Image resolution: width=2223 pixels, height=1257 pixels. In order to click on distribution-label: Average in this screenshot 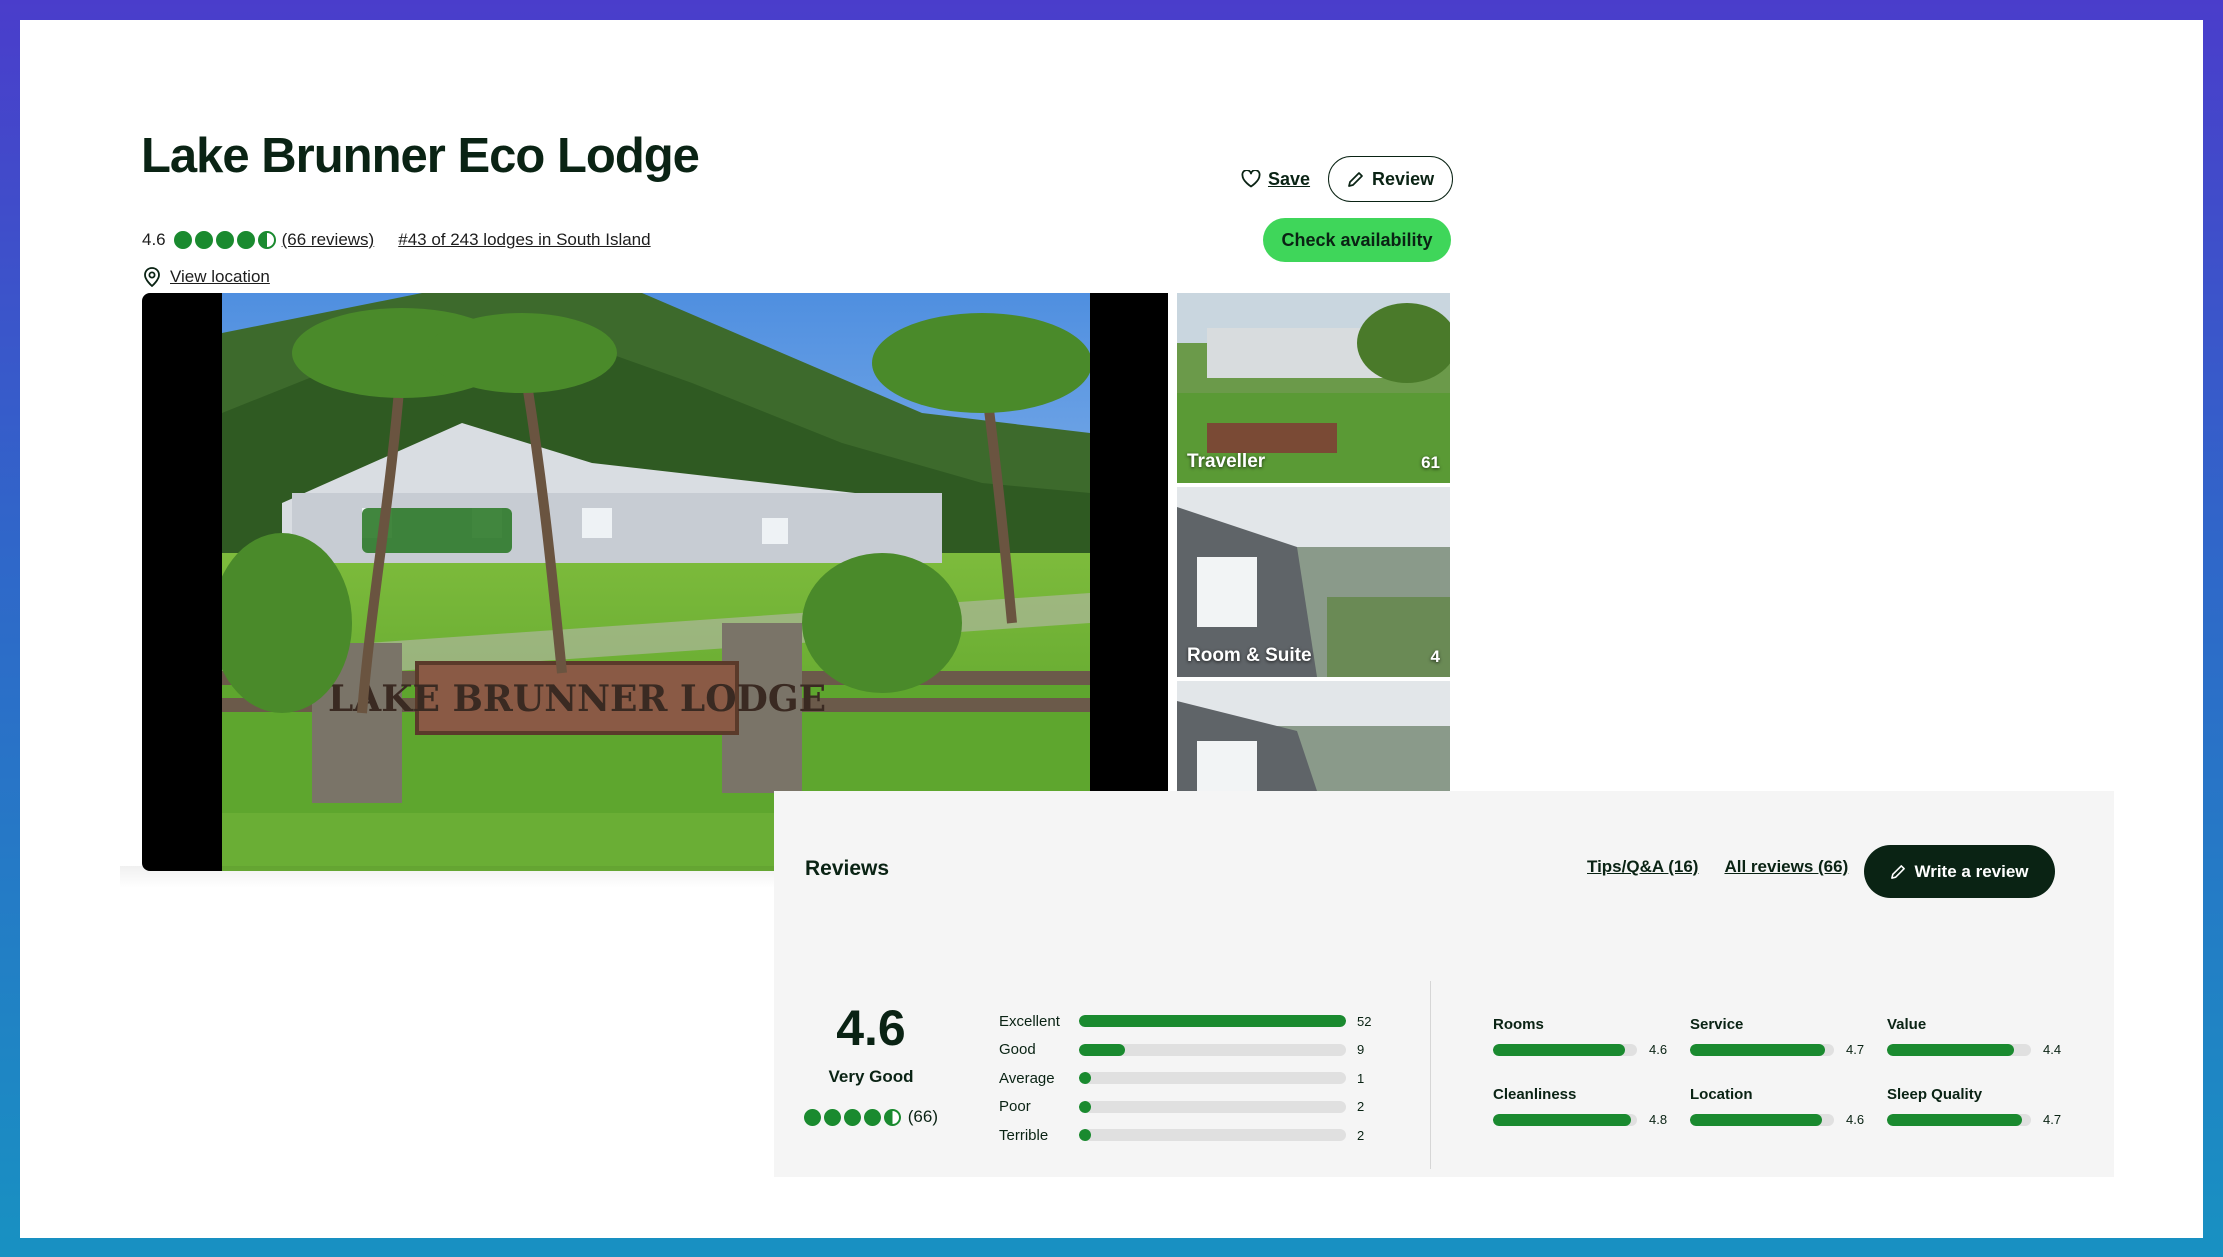, I will do `click(1027, 1078)`.